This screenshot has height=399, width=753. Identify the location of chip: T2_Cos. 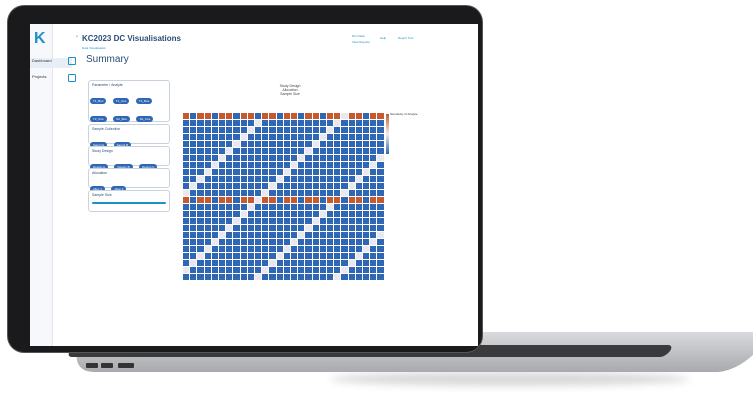
(98, 119).